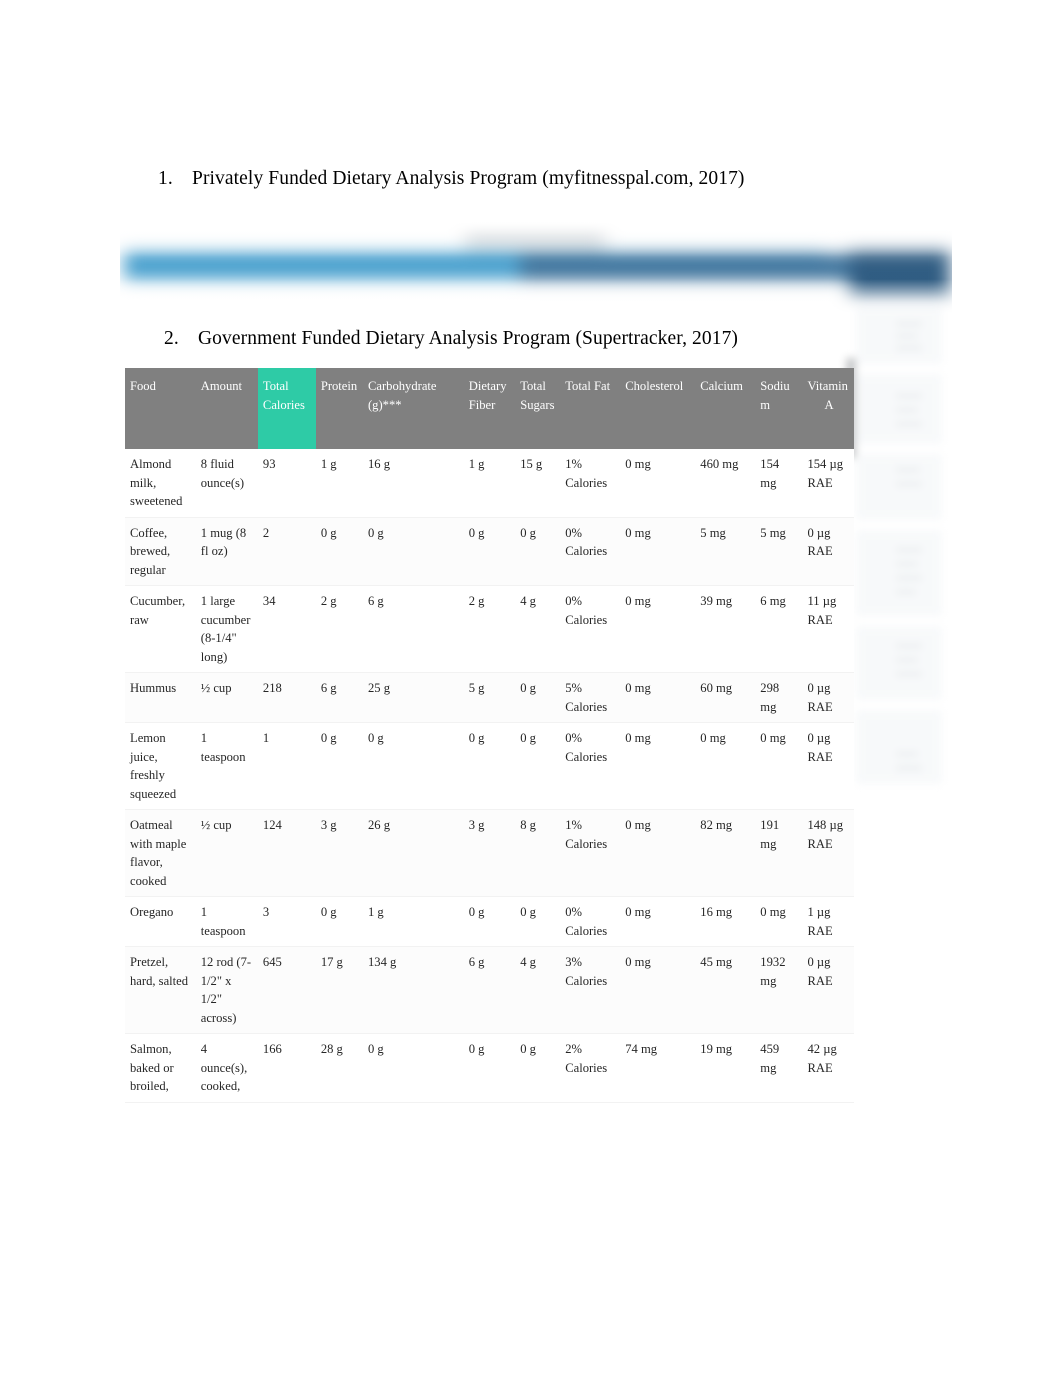 This screenshot has height=1377, width=1062. Describe the element at coordinates (160, 408) in the screenshot. I see `column-header-food: Food` at that location.